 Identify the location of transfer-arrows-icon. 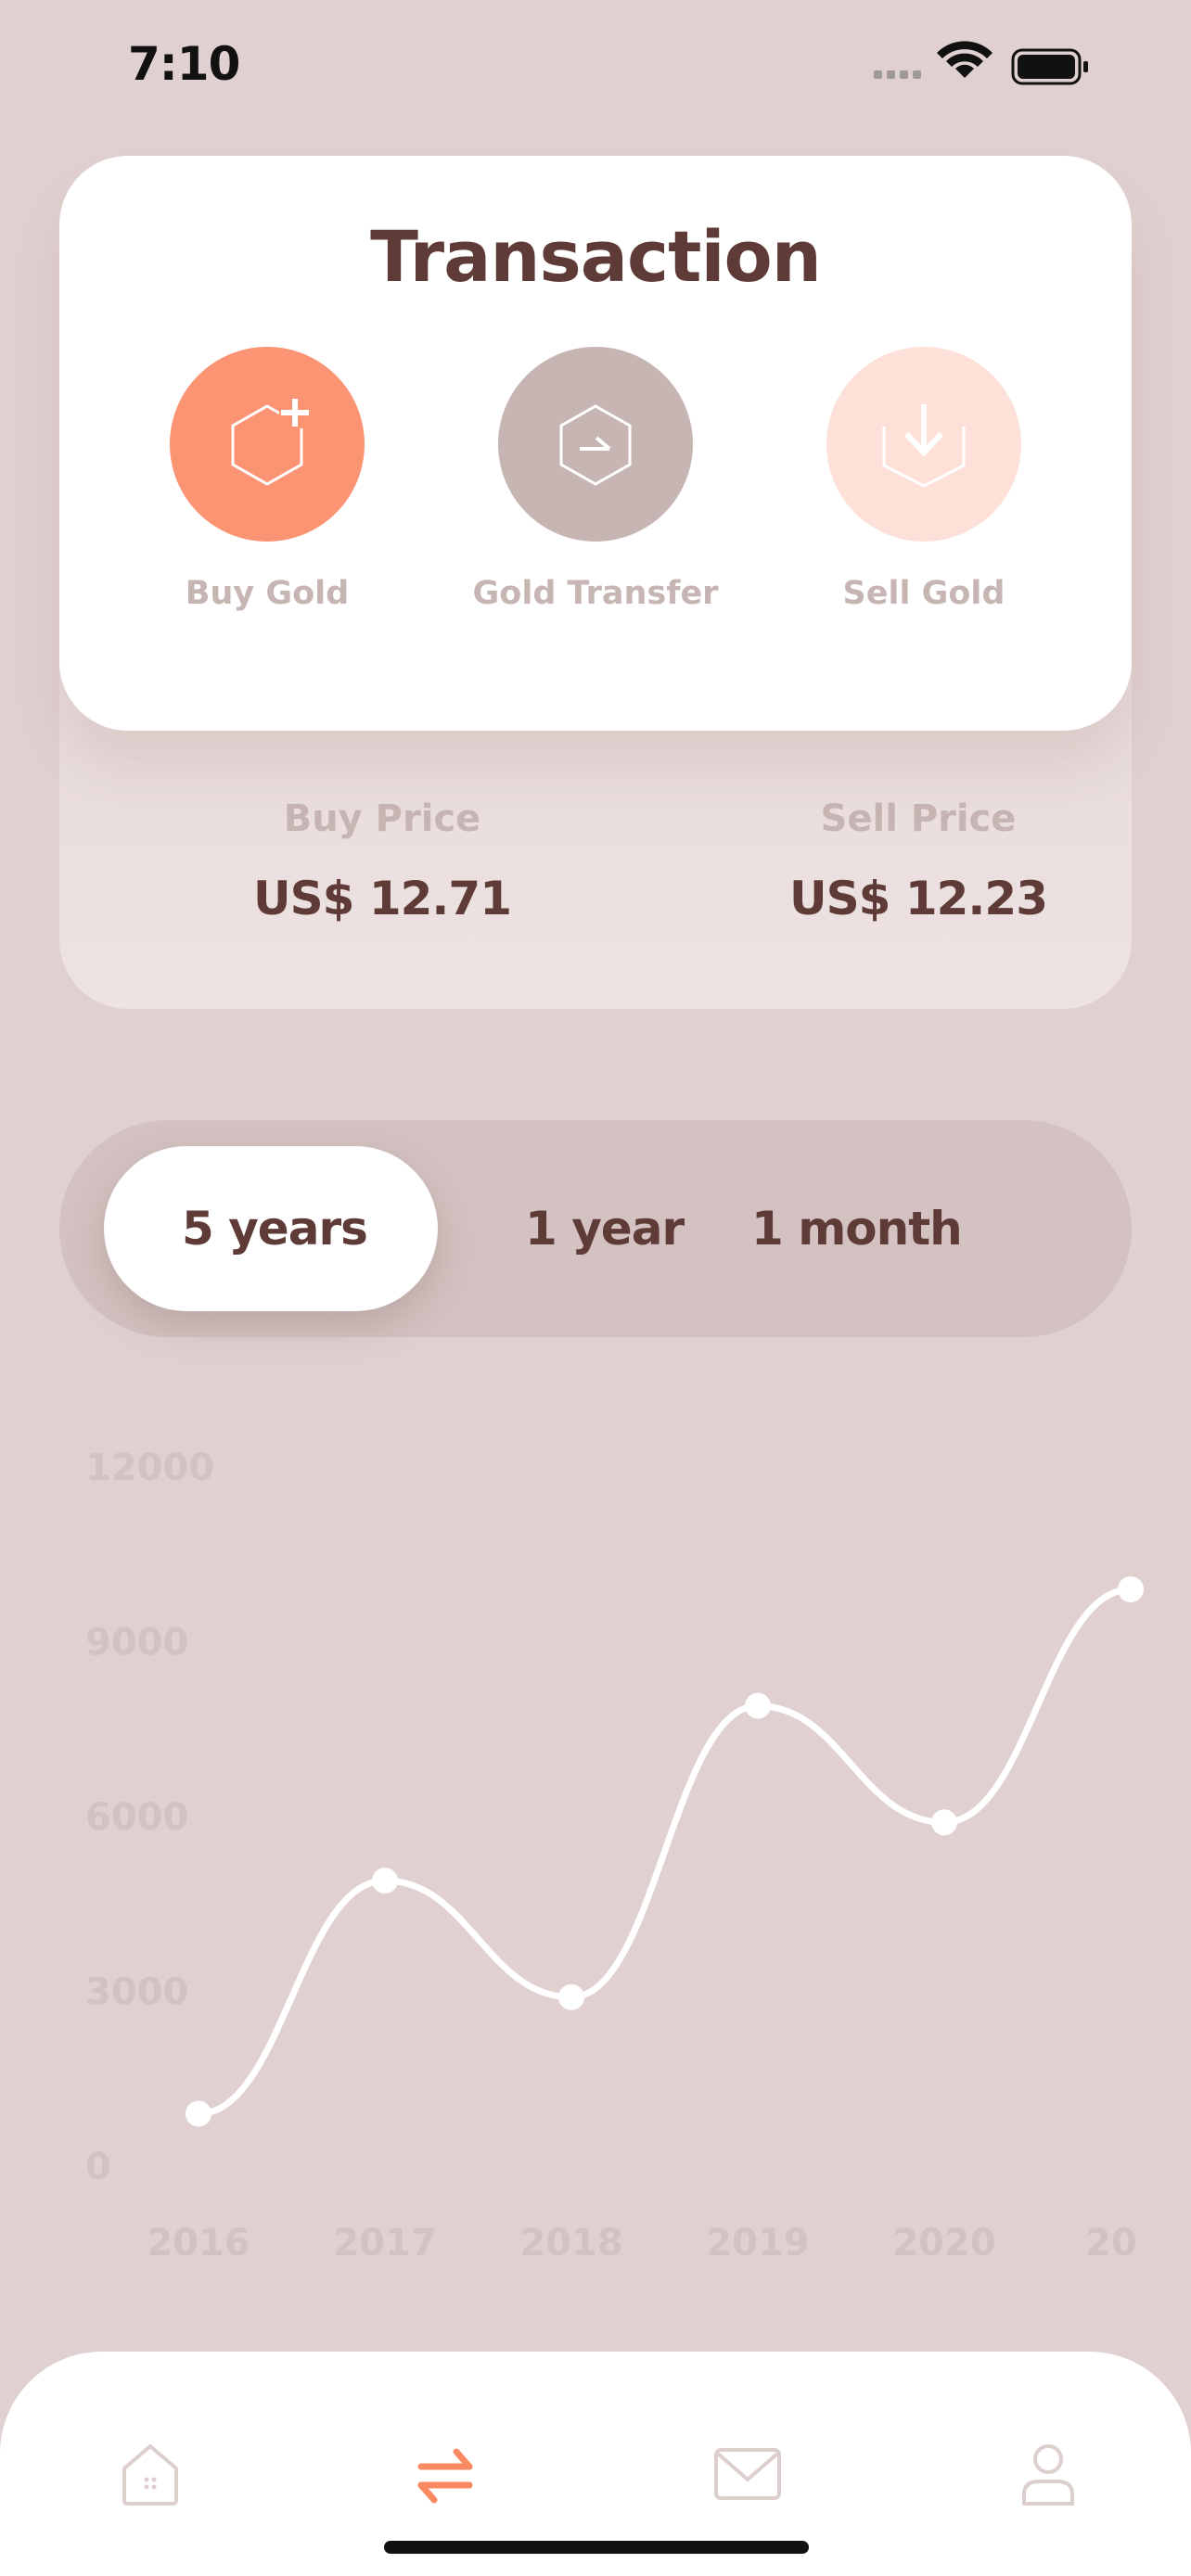
(445, 2474).